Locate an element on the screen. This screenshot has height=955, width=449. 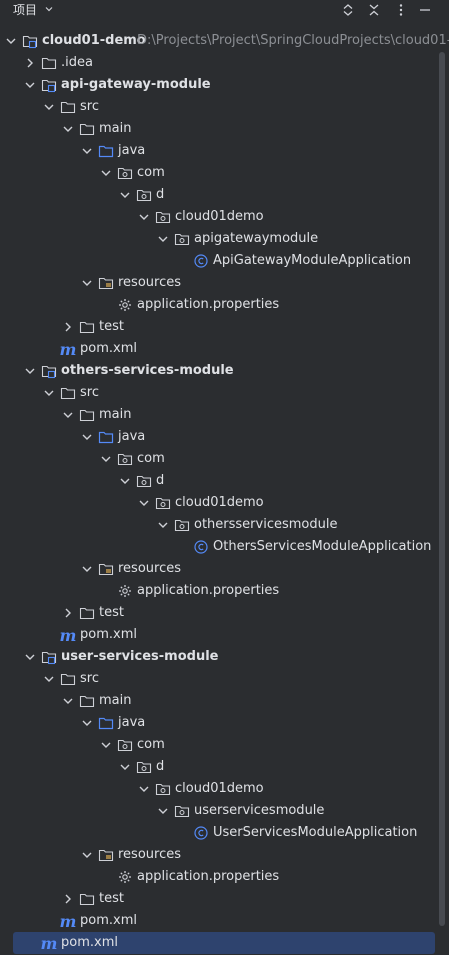
expand-collapse-icon is located at coordinates (348, 10).